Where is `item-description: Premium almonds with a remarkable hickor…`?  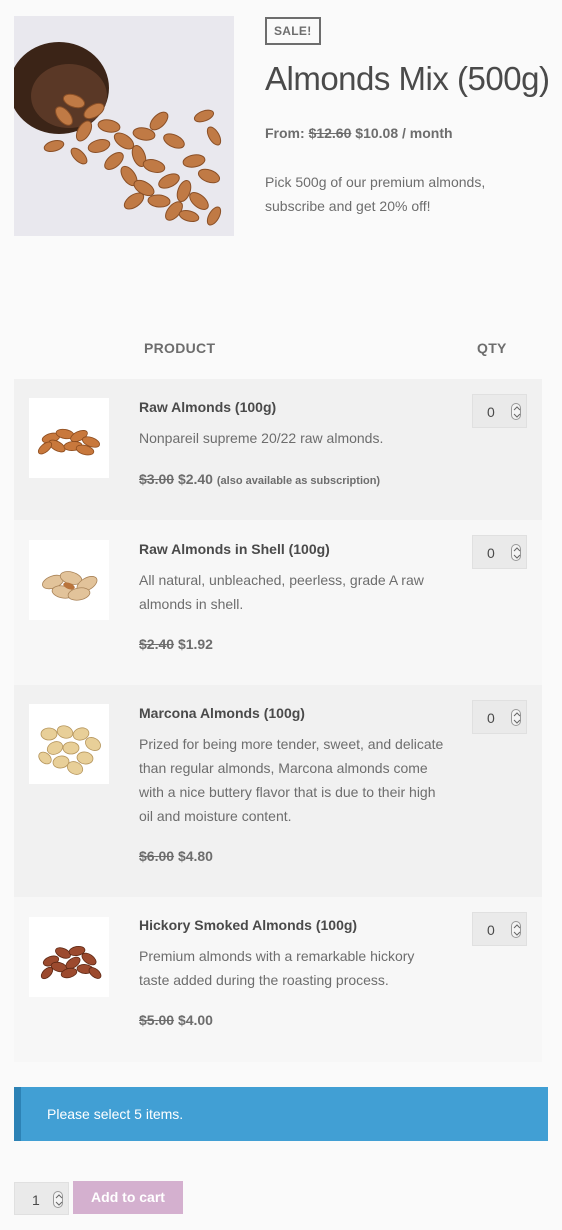 item-description: Premium almonds with a remarkable hickor… is located at coordinates (277, 968).